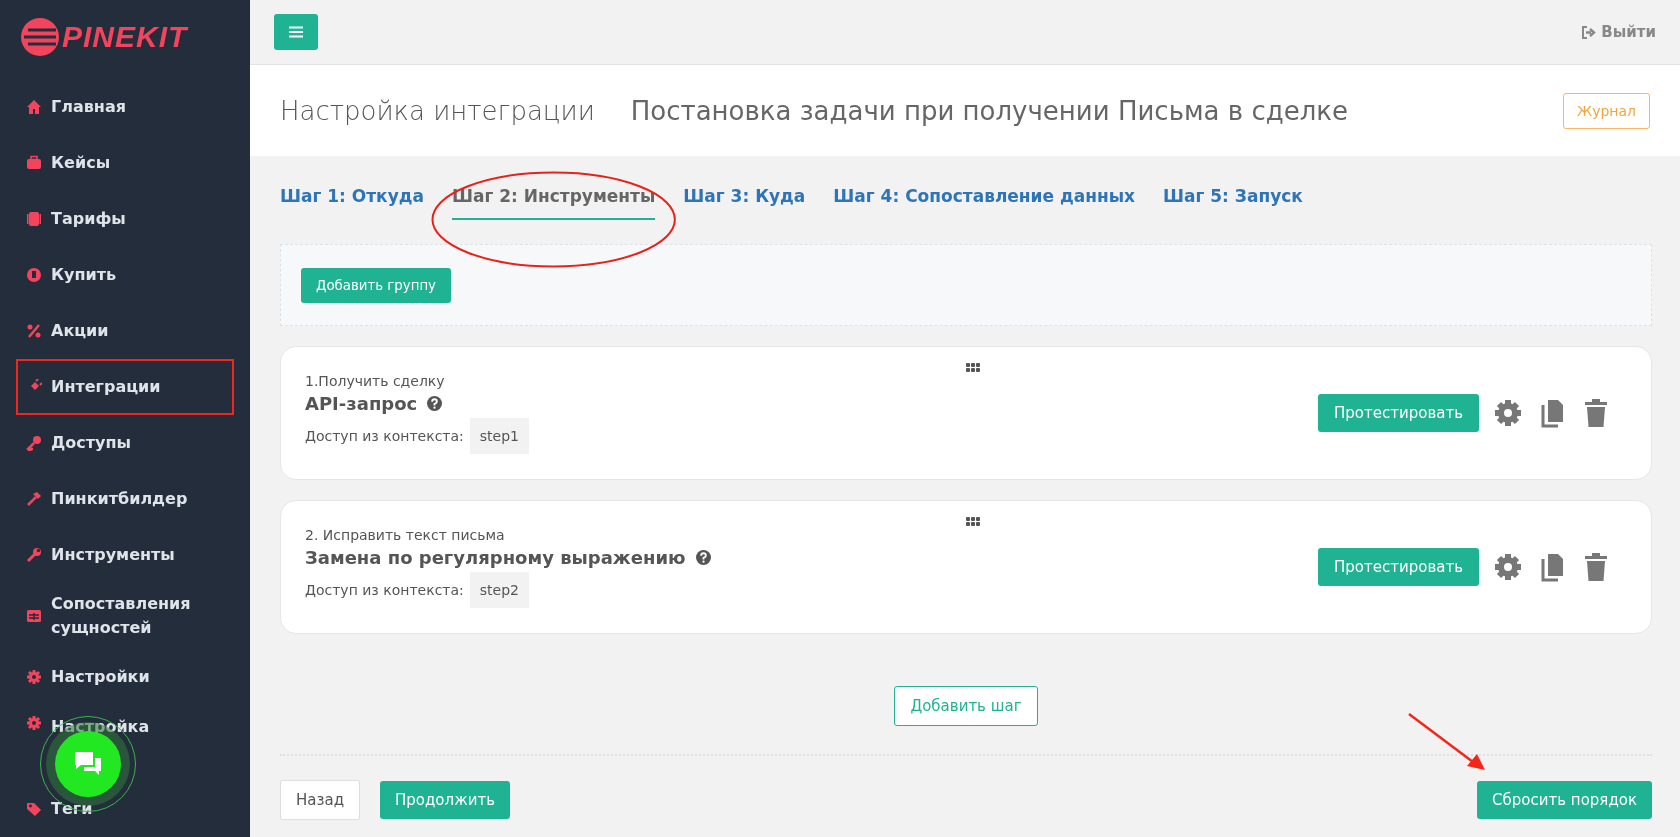 This screenshot has height=837, width=1680. I want to click on sidebar-item: Доступы, so click(125, 443).